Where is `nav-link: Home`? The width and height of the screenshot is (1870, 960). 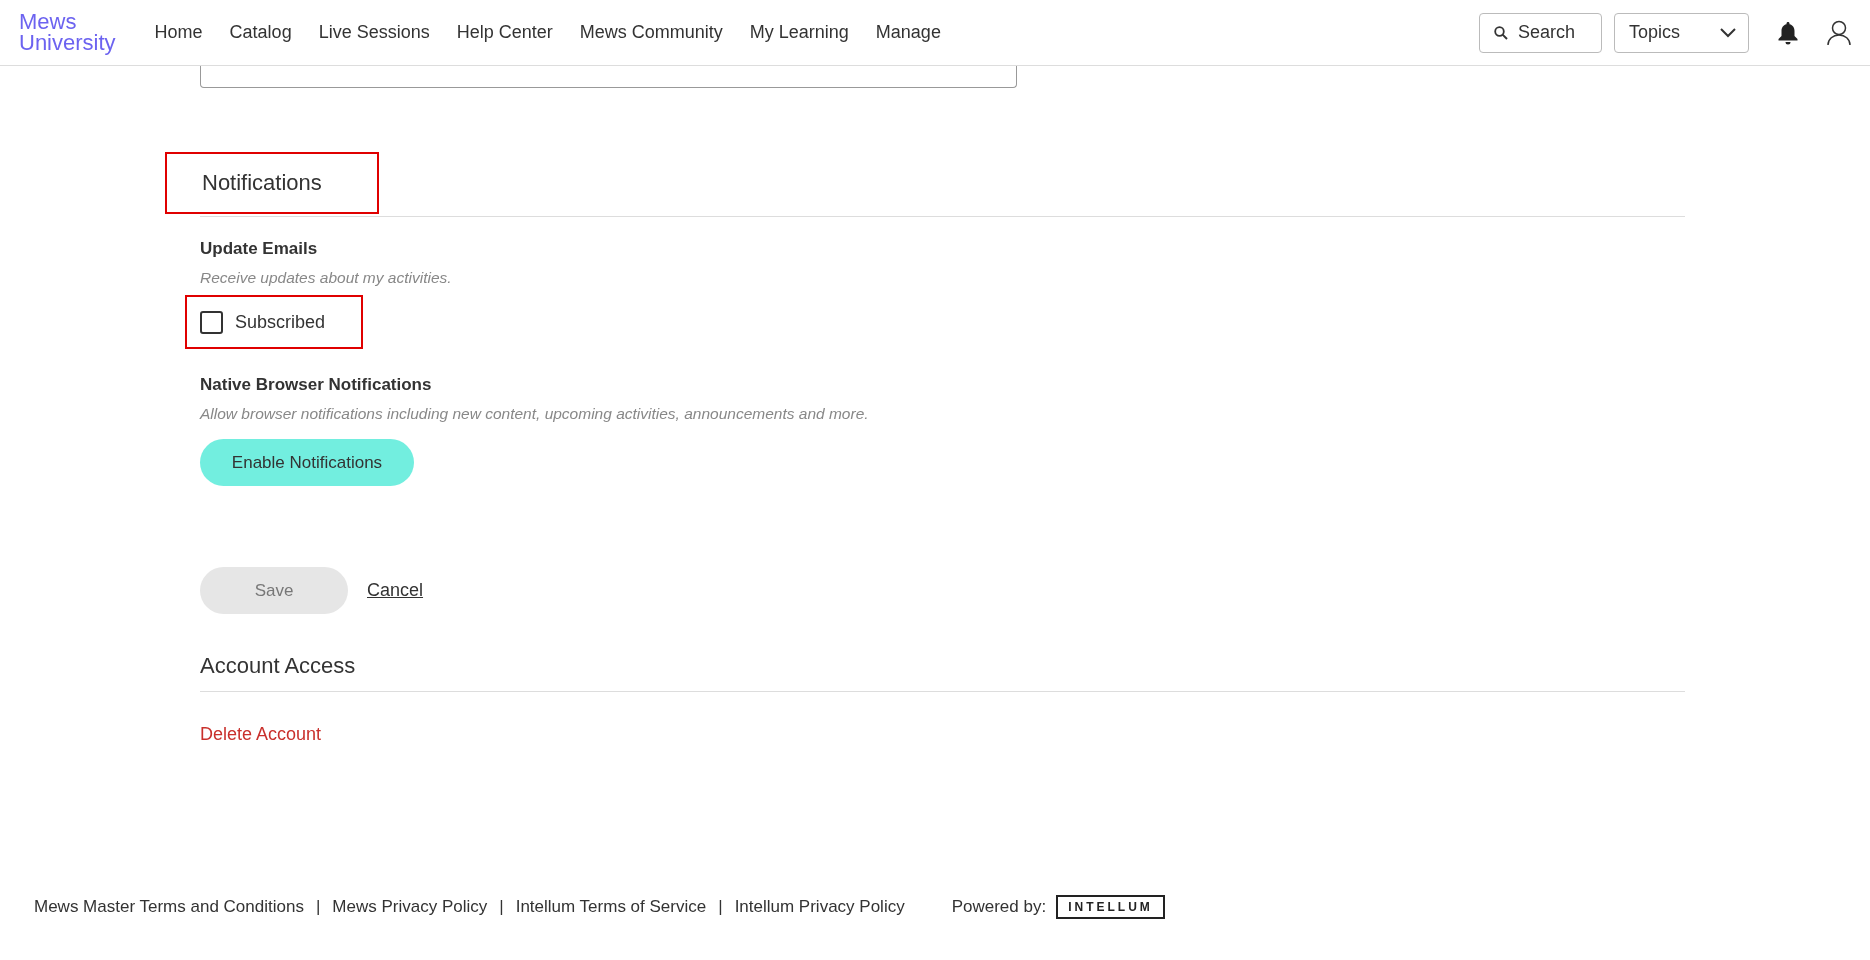 nav-link: Home is located at coordinates (178, 32).